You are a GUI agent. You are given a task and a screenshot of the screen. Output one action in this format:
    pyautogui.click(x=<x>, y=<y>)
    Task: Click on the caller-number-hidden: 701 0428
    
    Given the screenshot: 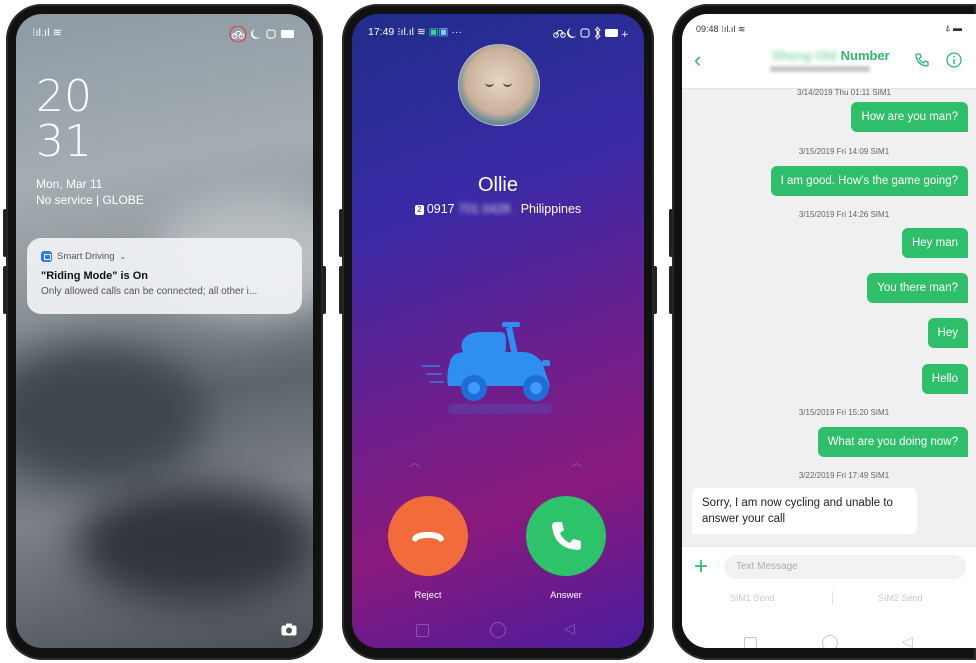 What is the action you would take?
    pyautogui.click(x=484, y=209)
    